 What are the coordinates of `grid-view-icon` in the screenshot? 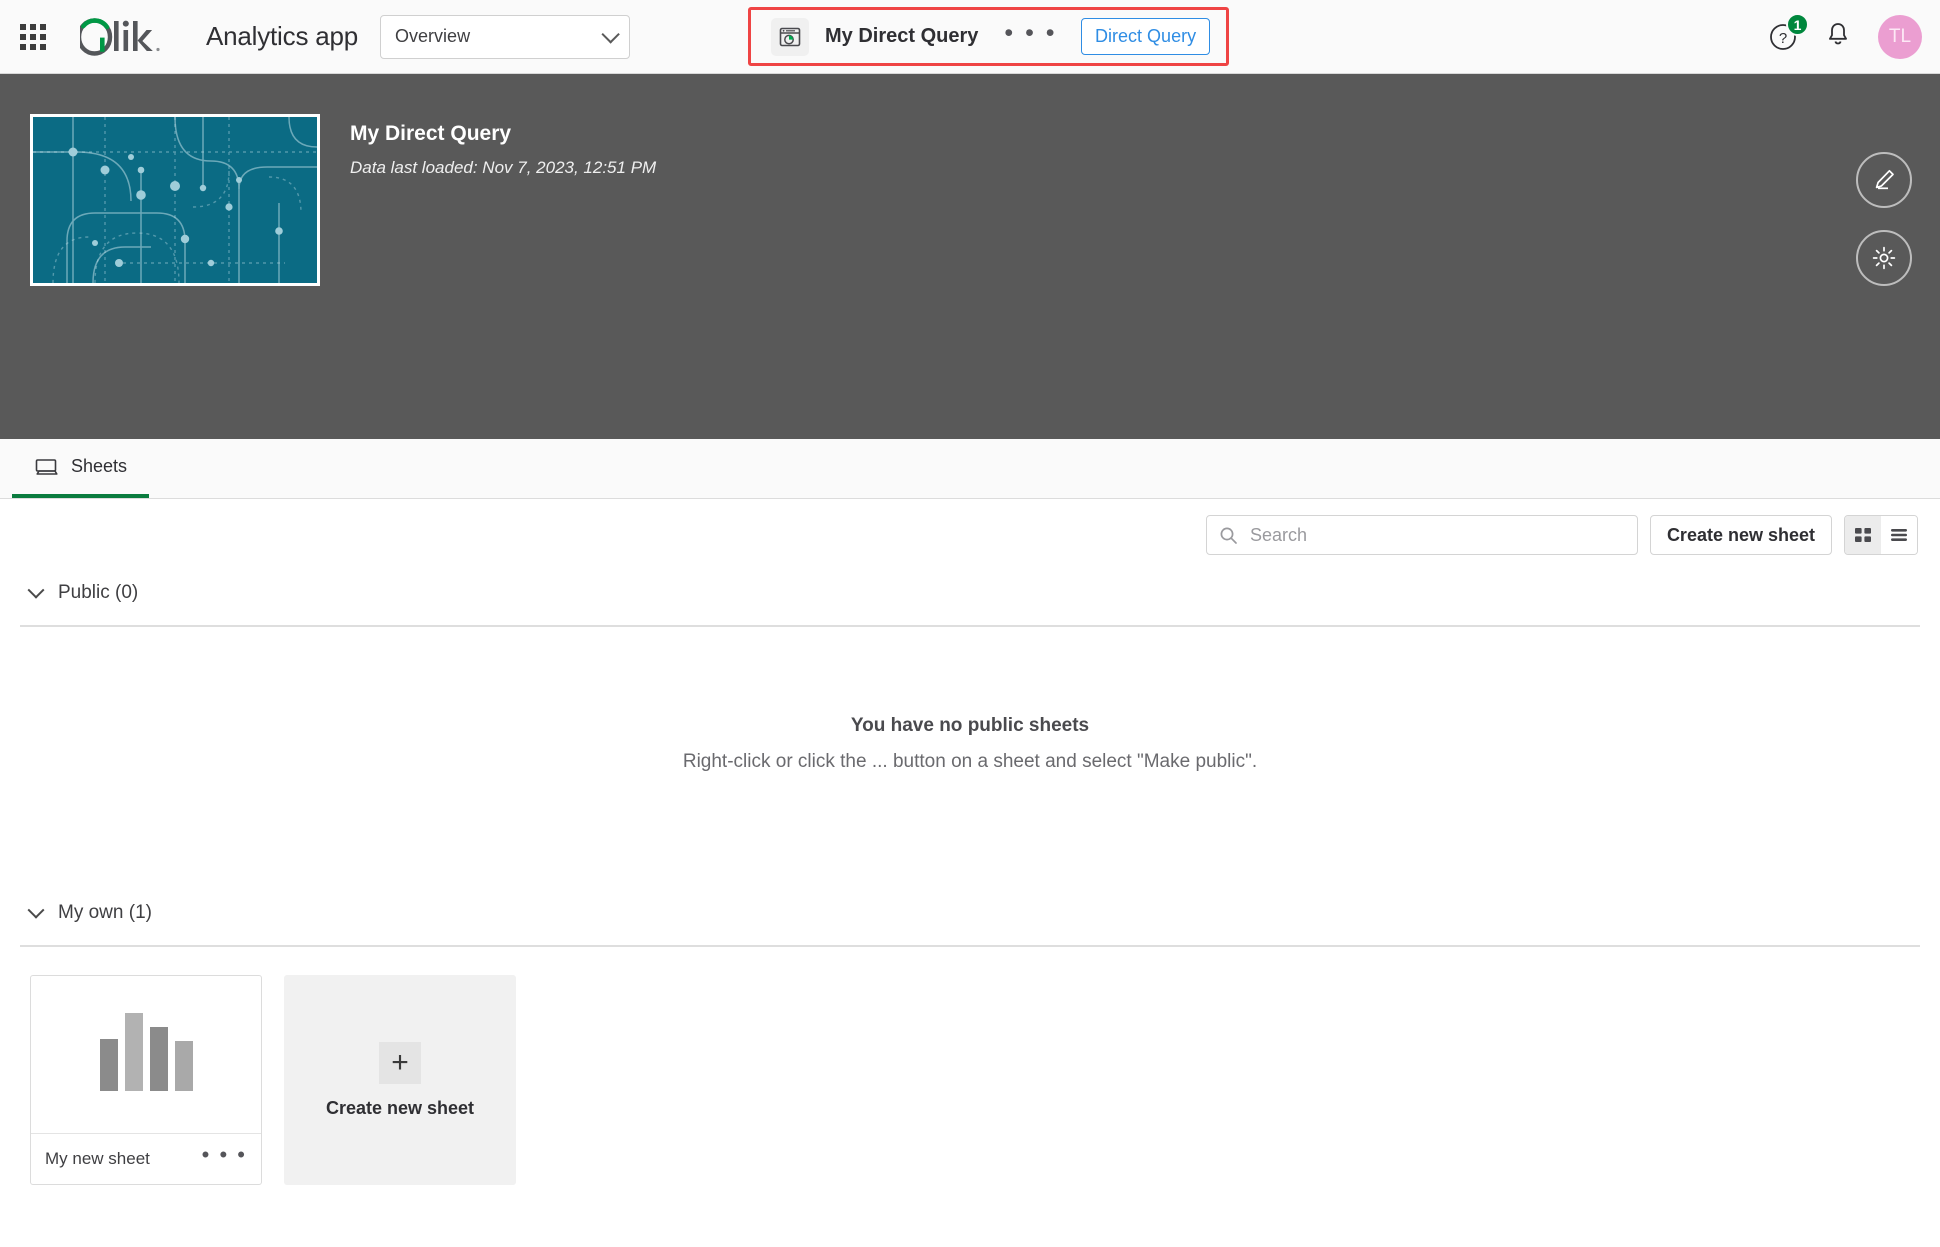 It's located at (1863, 535).